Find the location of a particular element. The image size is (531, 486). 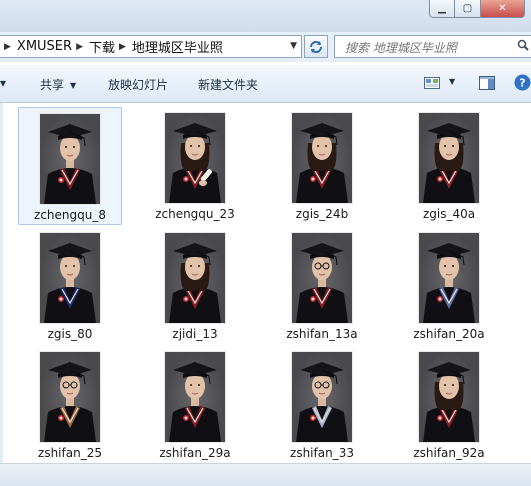

file-tile: zgis_80 is located at coordinates (70, 286).